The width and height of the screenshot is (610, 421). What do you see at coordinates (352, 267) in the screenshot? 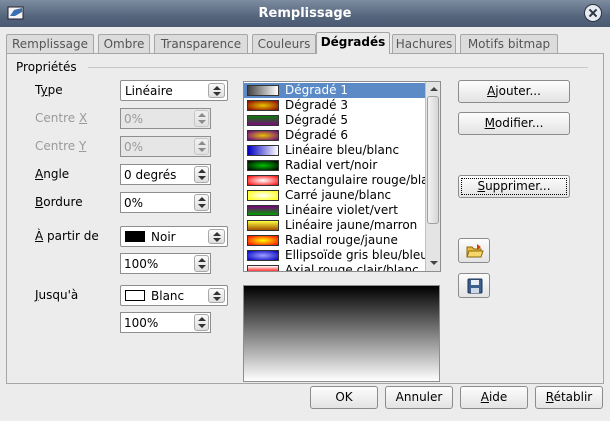
I see `gradient-name: Axial rouge clair/blanc` at bounding box center [352, 267].